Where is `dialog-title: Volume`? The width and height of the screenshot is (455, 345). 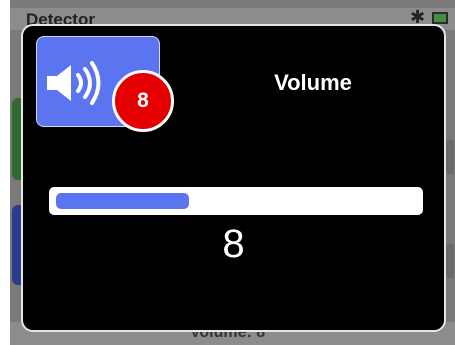 dialog-title: Volume is located at coordinates (313, 82).